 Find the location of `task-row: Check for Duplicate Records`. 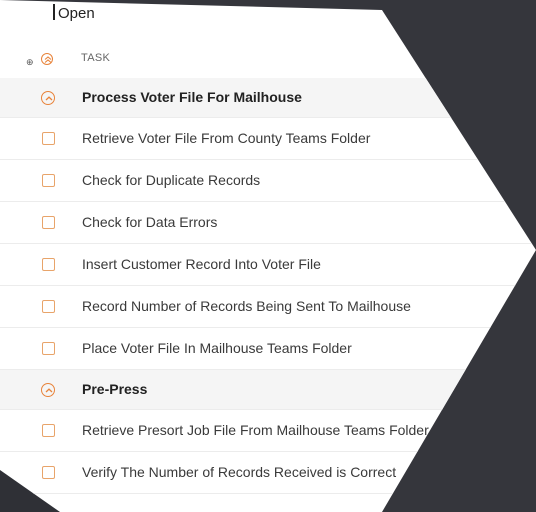

task-row: Check for Duplicate Records is located at coordinates (268, 181).